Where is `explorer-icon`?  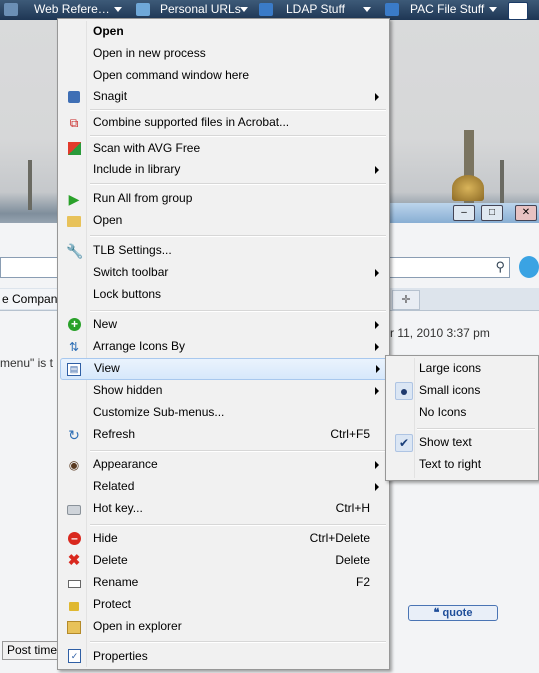
explorer-icon is located at coordinates (74, 627).